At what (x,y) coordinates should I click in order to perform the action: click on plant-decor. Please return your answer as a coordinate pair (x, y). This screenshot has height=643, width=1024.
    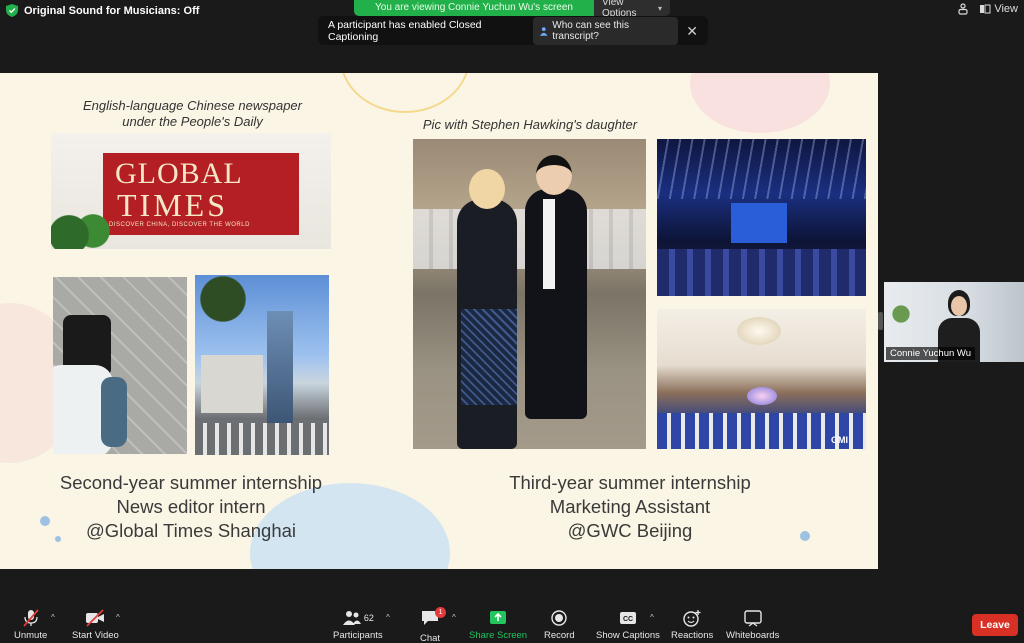
    Looking at the image, I should click on (81, 230).